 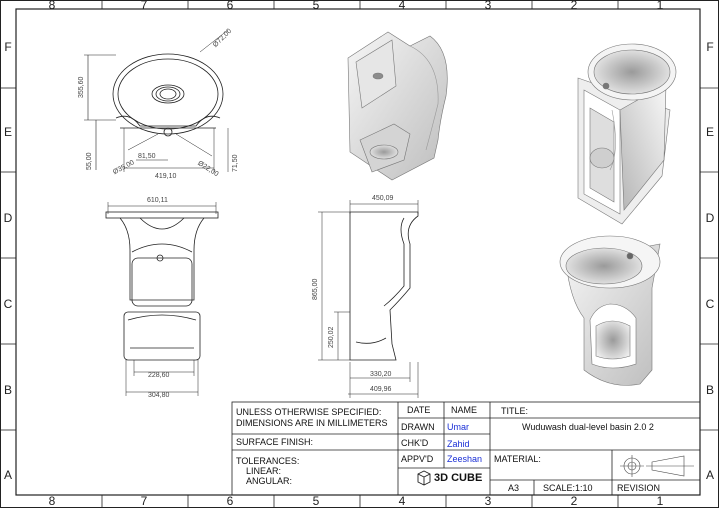 What do you see at coordinates (458, 427) in the screenshot?
I see `drawn-name: Umar` at bounding box center [458, 427].